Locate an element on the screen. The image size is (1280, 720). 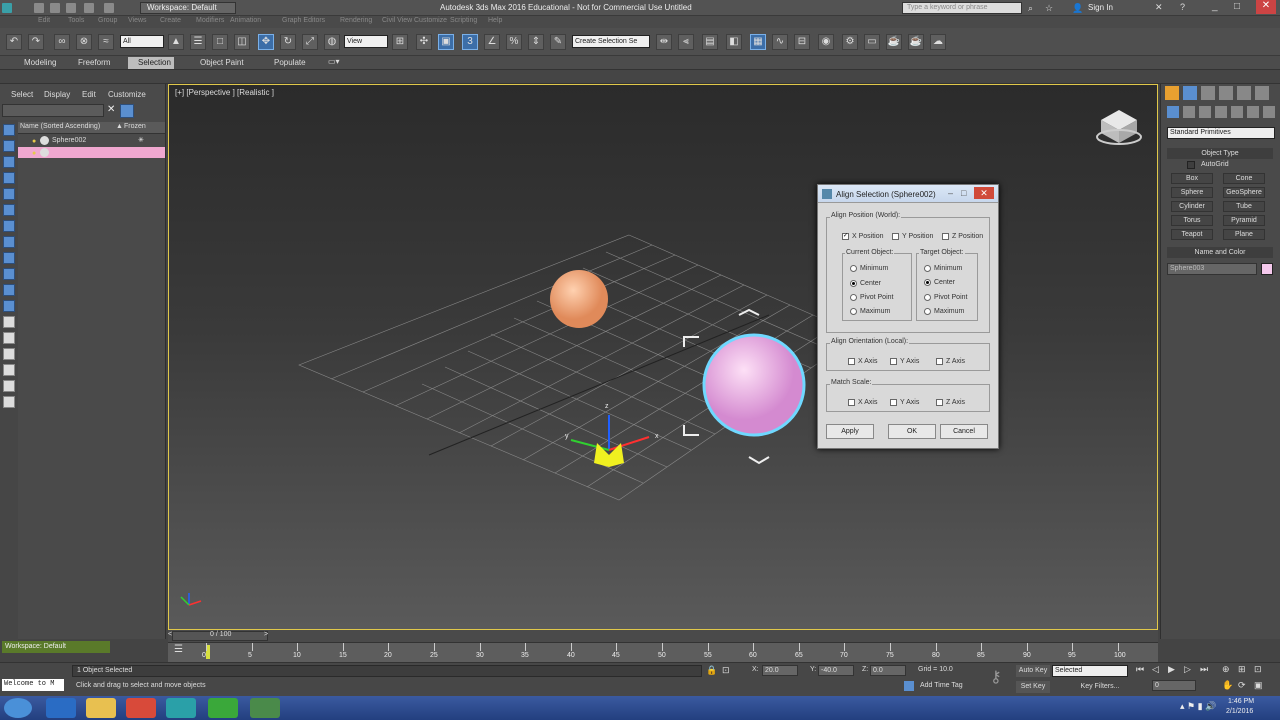
selection-filter-dropdown: All is located at coordinates (142, 41).